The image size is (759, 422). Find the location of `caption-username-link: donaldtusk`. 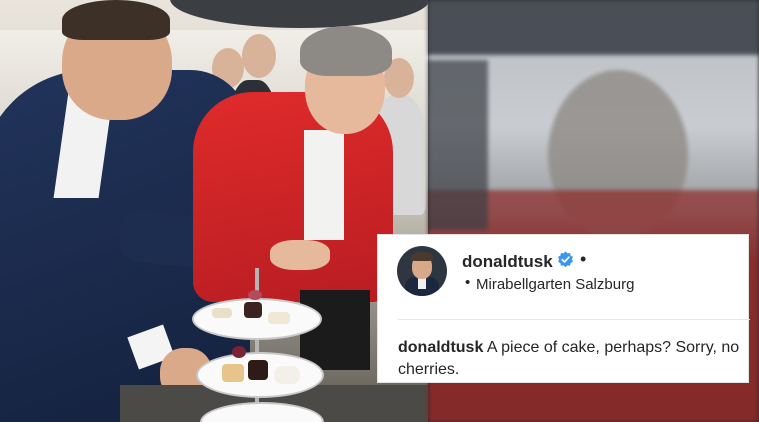

caption-username-link: donaldtusk is located at coordinates (440, 347).